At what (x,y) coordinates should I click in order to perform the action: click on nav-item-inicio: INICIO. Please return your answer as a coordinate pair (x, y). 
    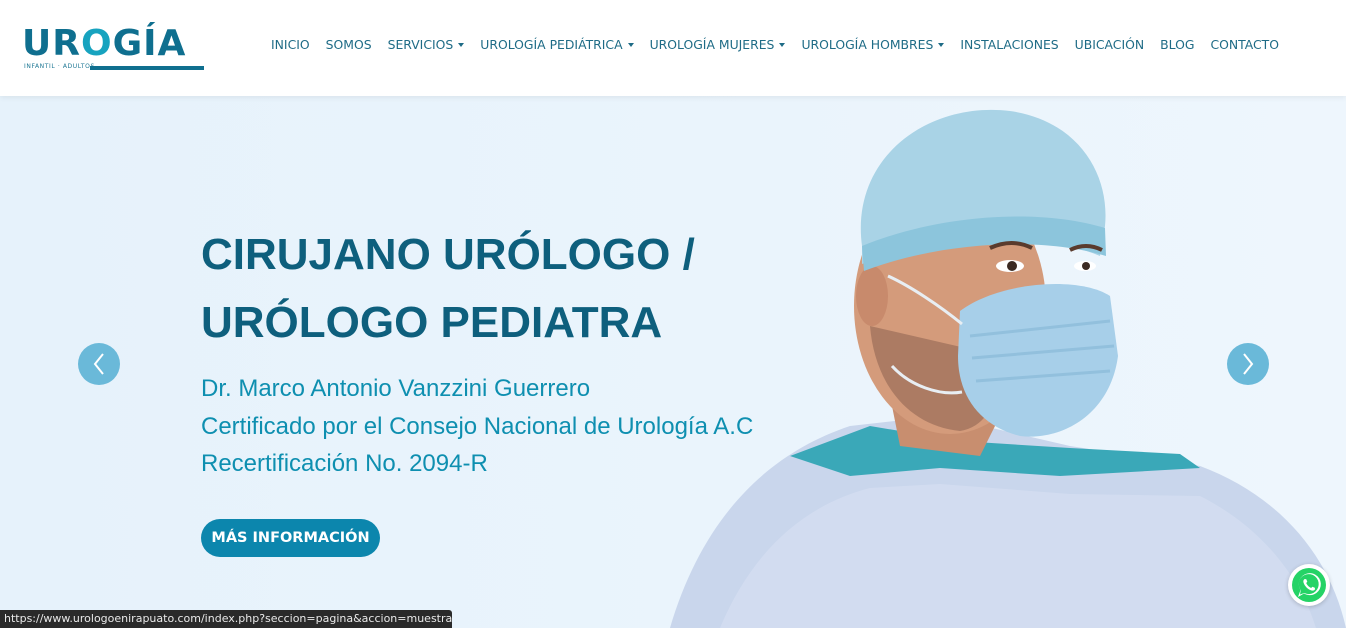
    Looking at the image, I should click on (290, 45).